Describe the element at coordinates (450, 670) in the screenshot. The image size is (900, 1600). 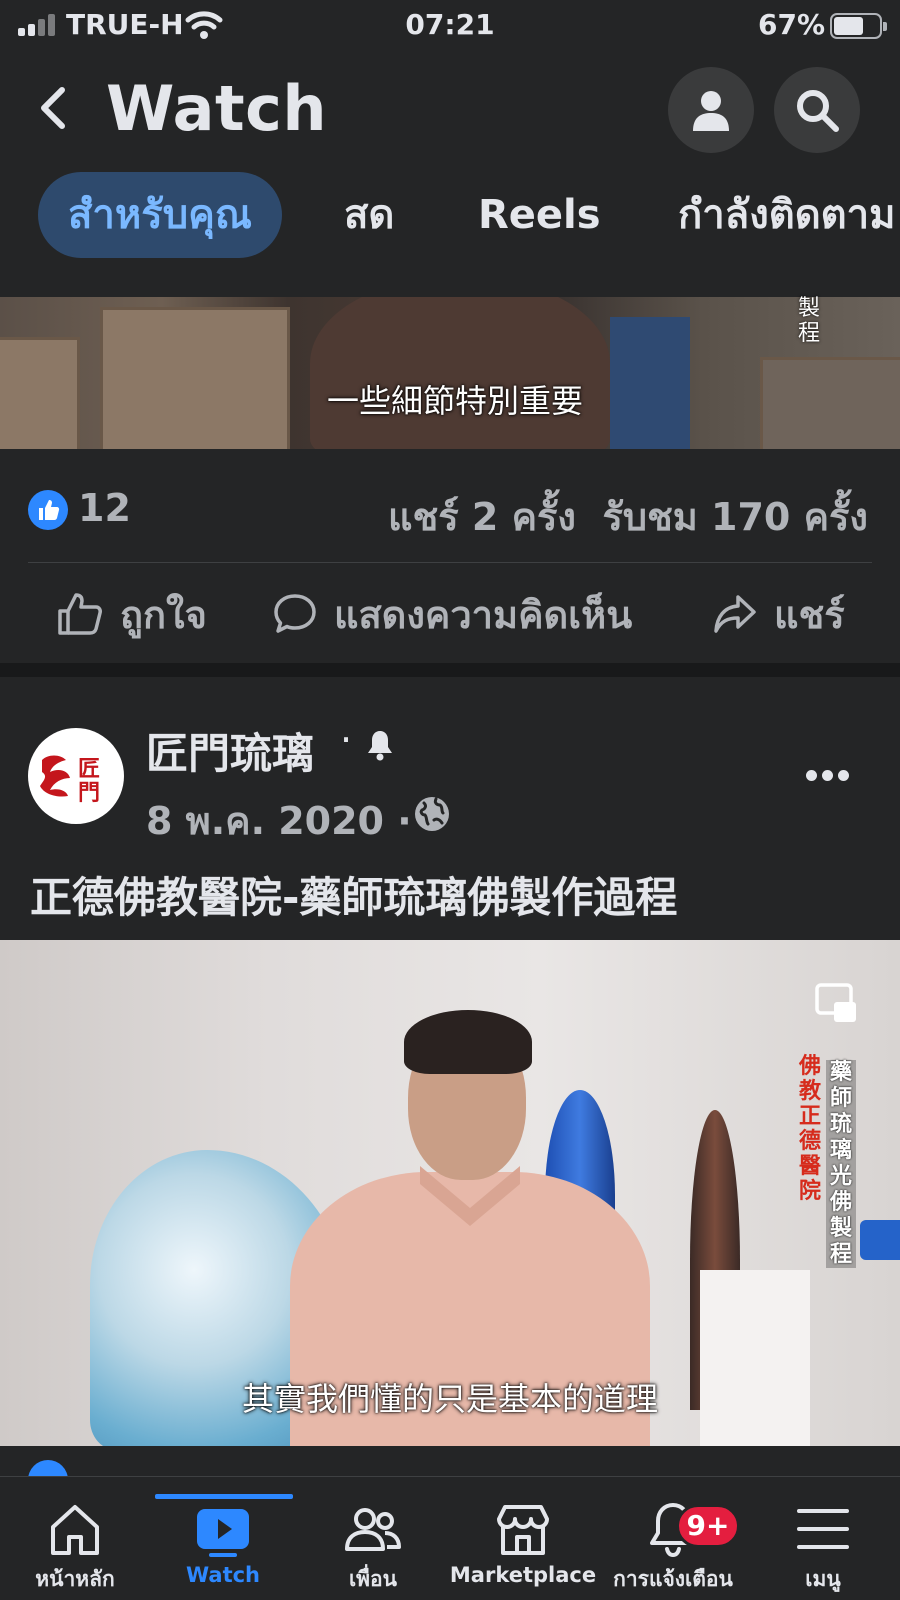
I see `section-separator` at that location.